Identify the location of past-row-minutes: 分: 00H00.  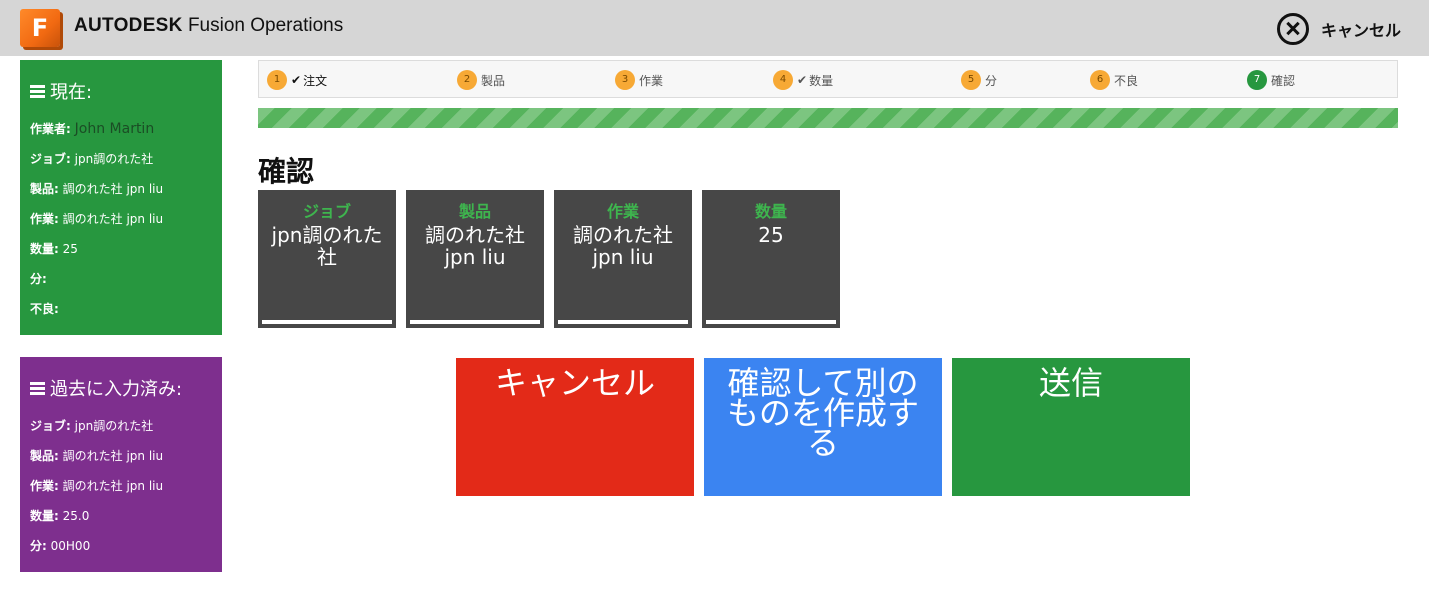
(121, 546).